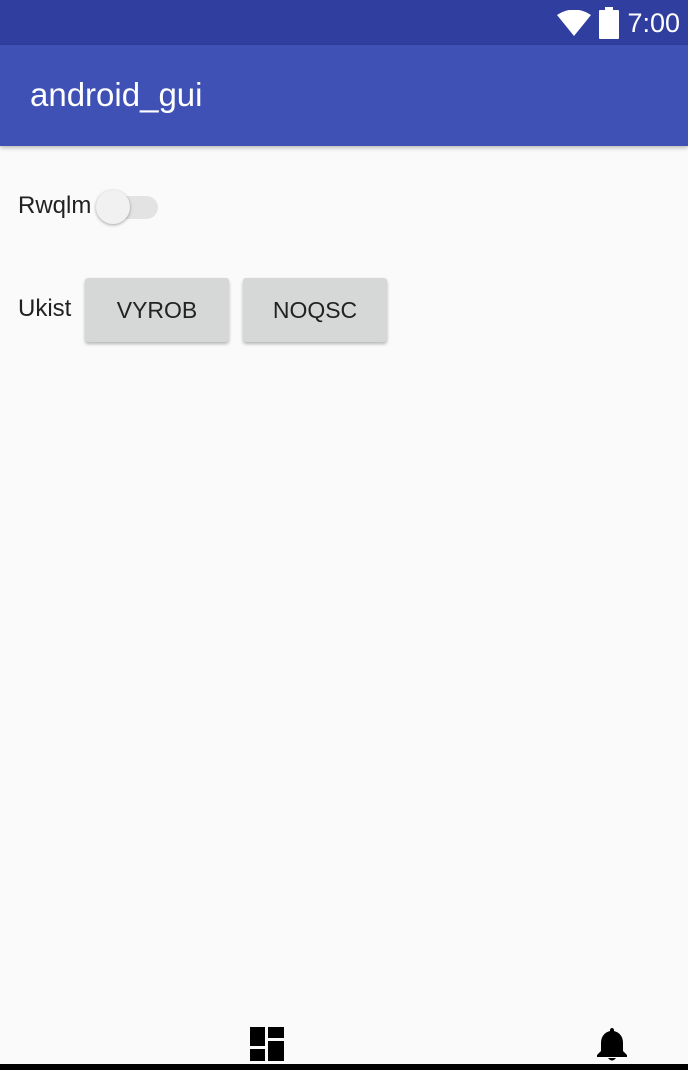  I want to click on switch-thumb, so click(113, 207).